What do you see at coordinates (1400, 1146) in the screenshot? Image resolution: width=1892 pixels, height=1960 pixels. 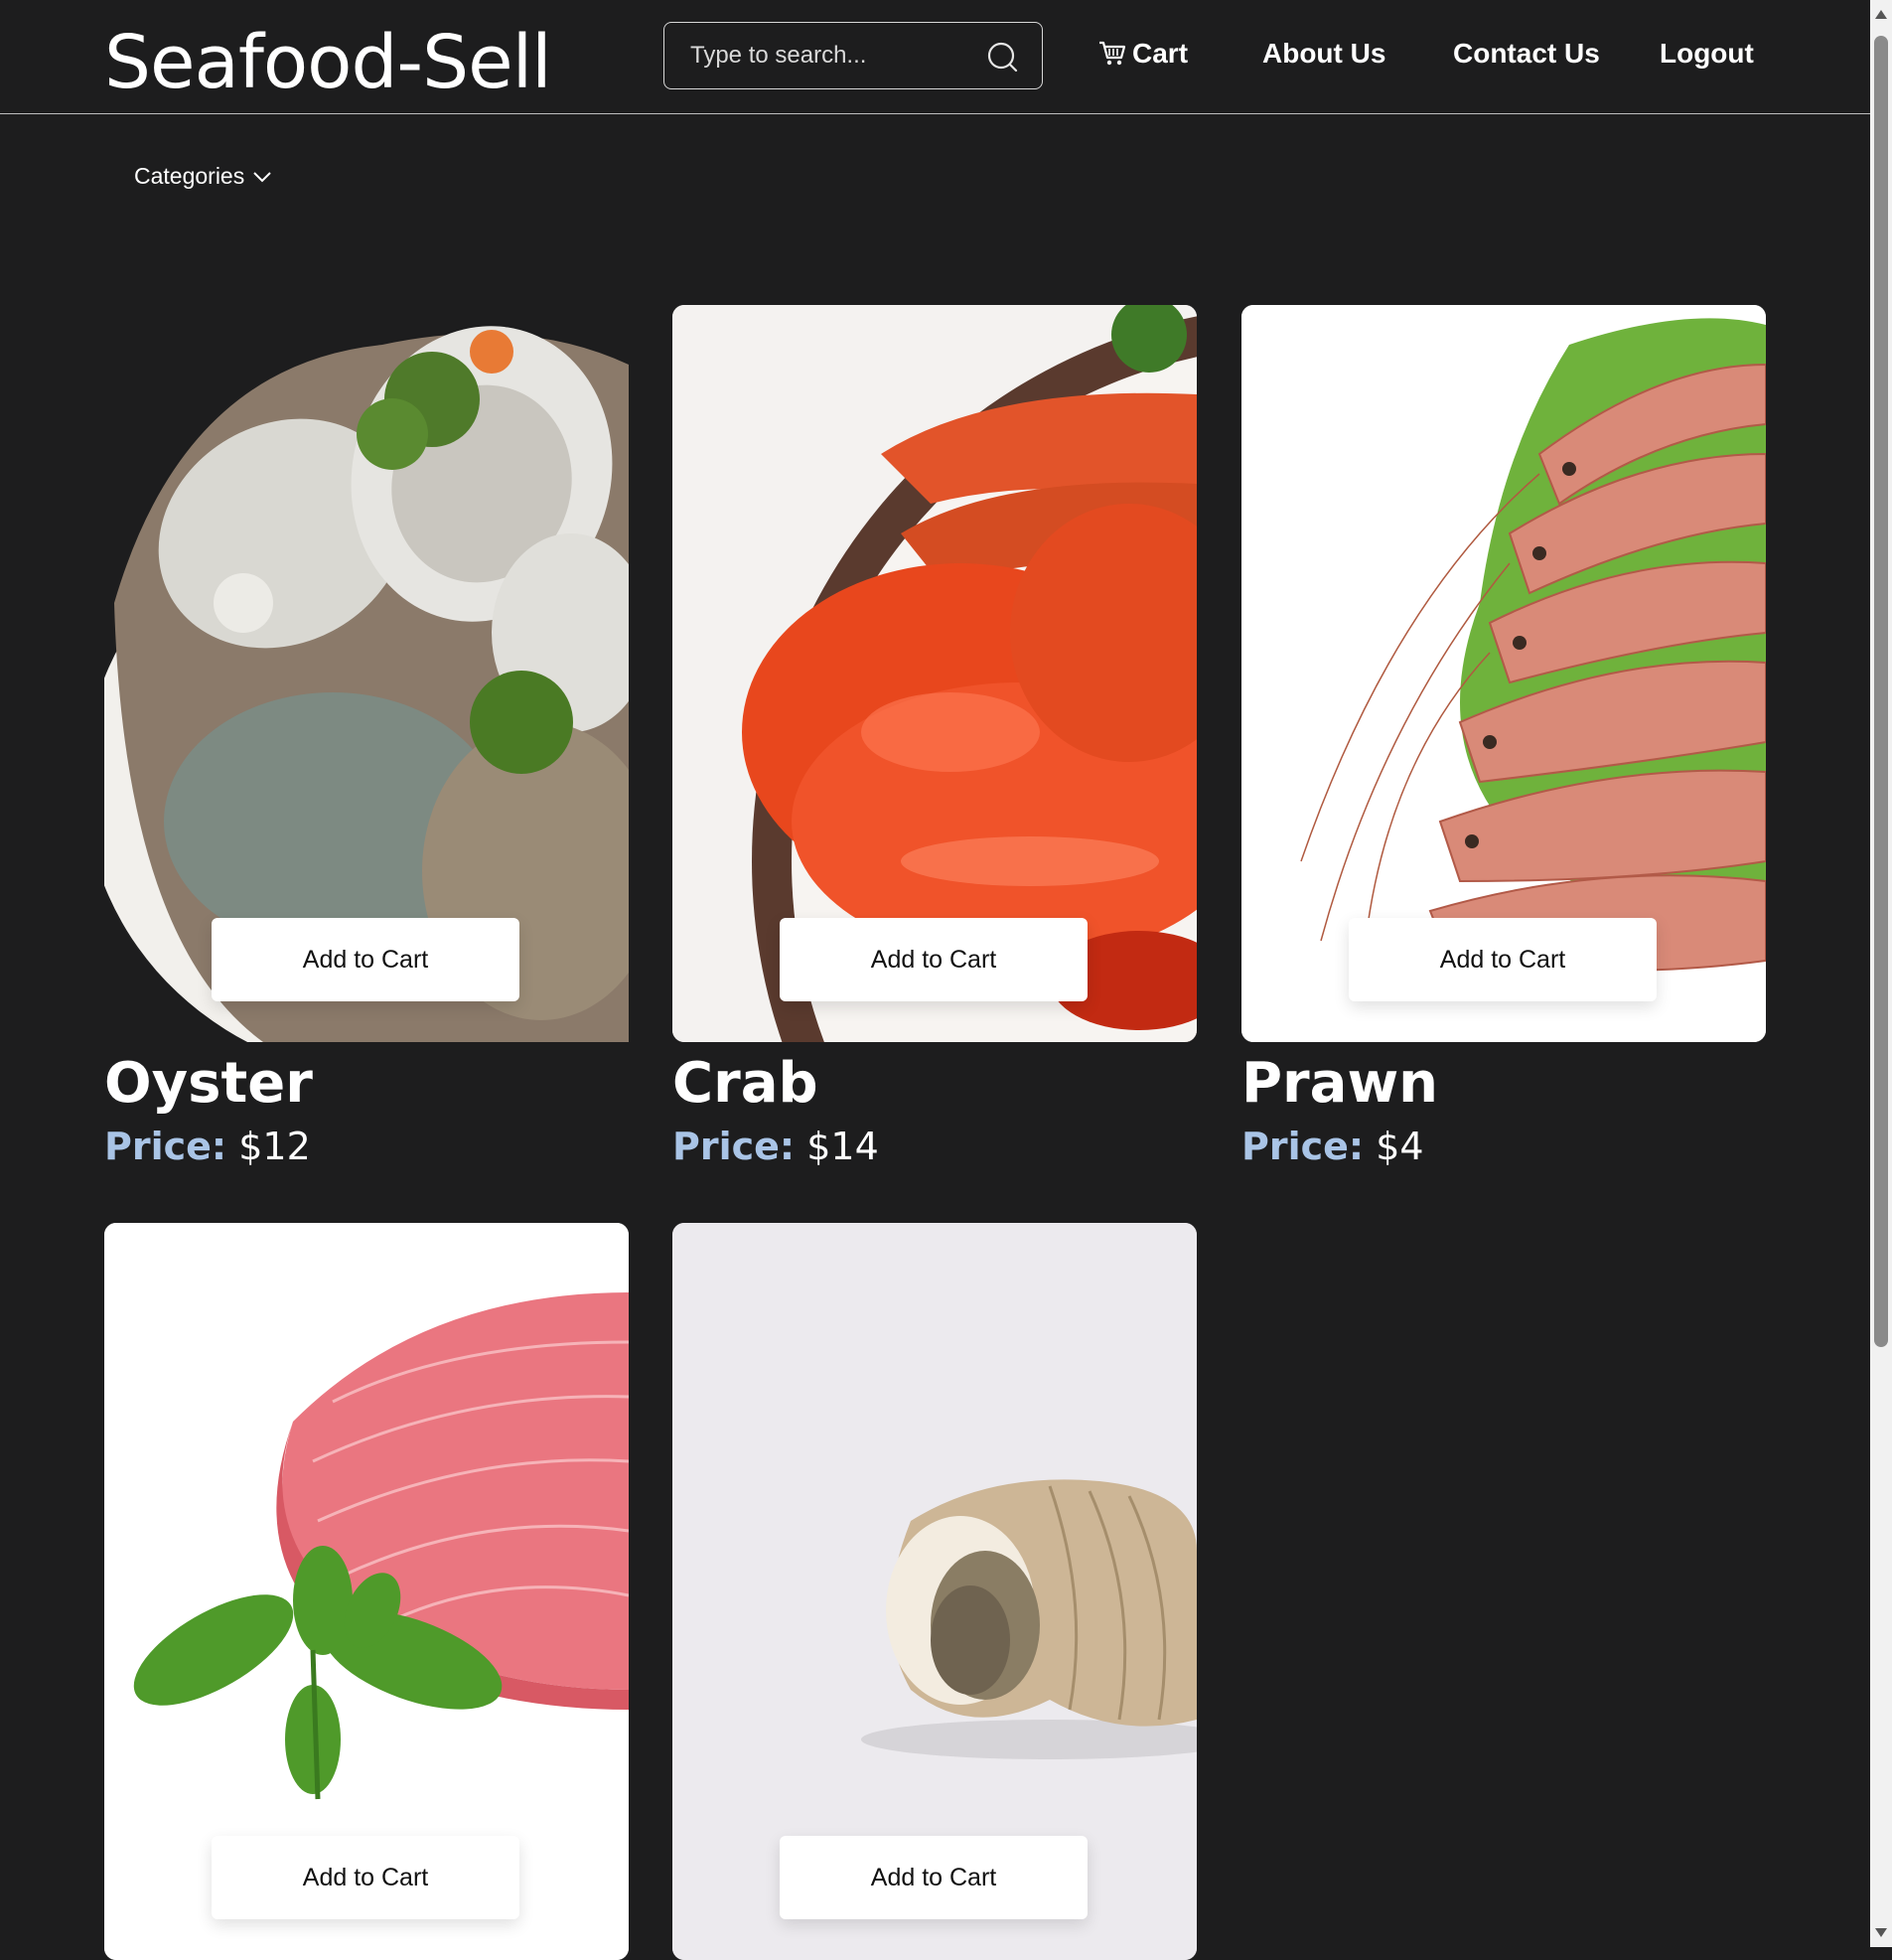 I see `price-value: $4` at bounding box center [1400, 1146].